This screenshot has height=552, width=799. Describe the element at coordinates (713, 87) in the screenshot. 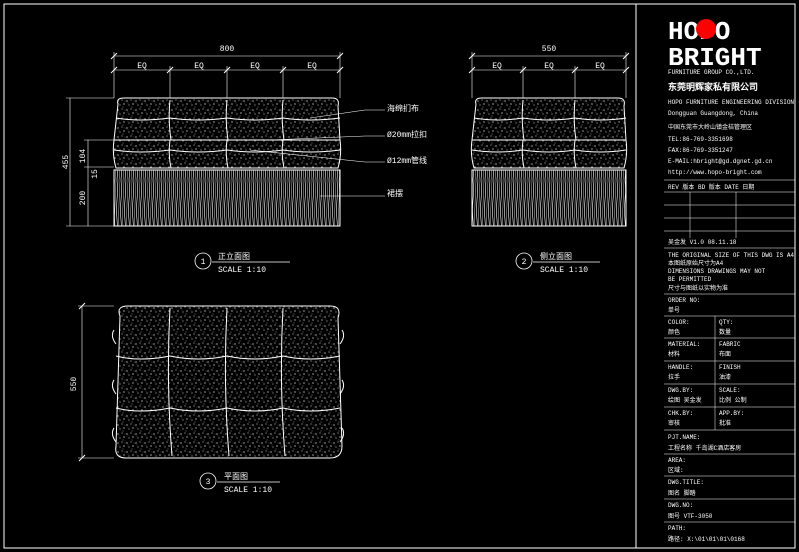

I see `company-chinese-name: 东莞明辉家私有限公司` at that location.